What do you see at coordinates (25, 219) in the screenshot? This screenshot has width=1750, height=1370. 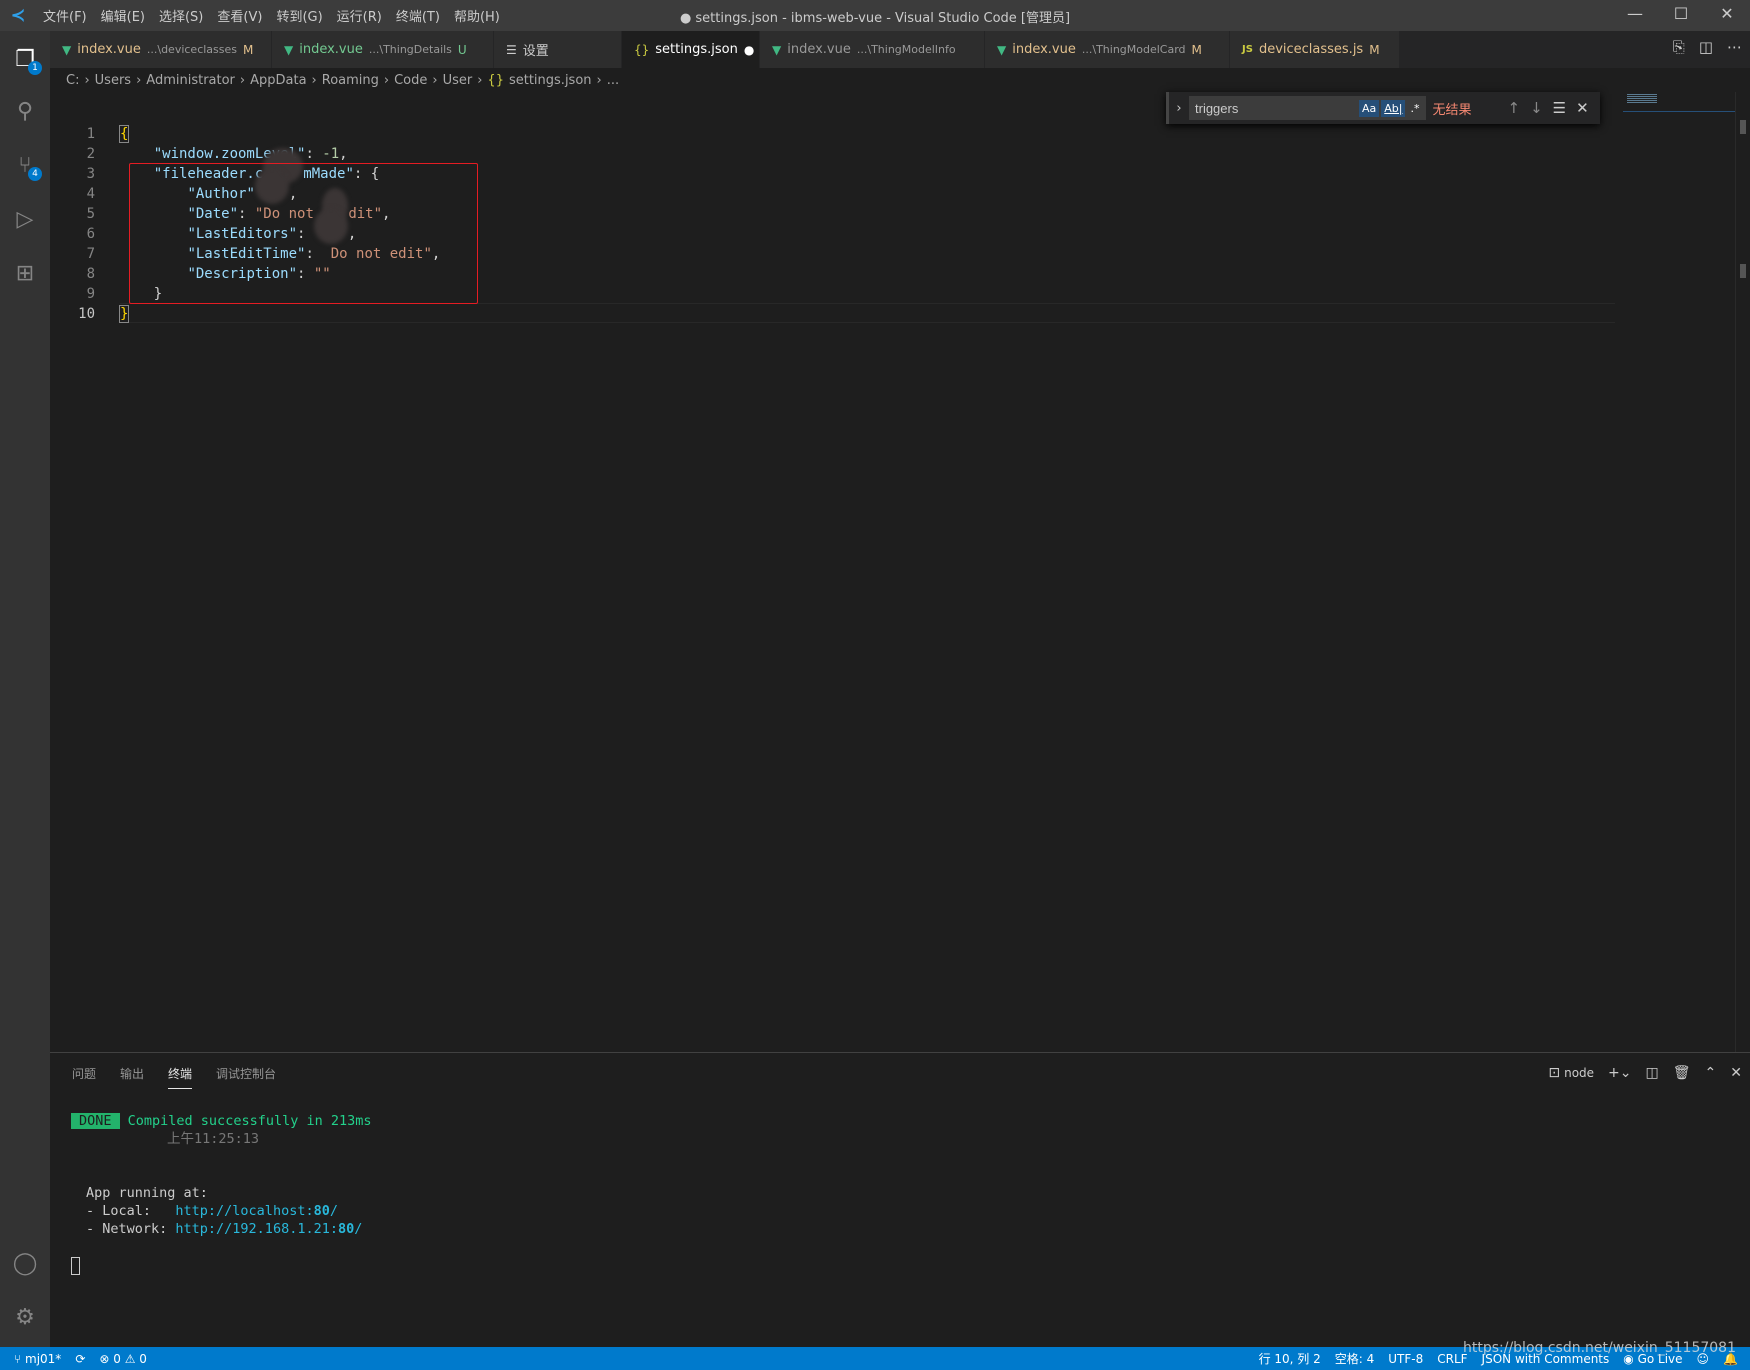 I see `run-debug-icon: ▷` at bounding box center [25, 219].